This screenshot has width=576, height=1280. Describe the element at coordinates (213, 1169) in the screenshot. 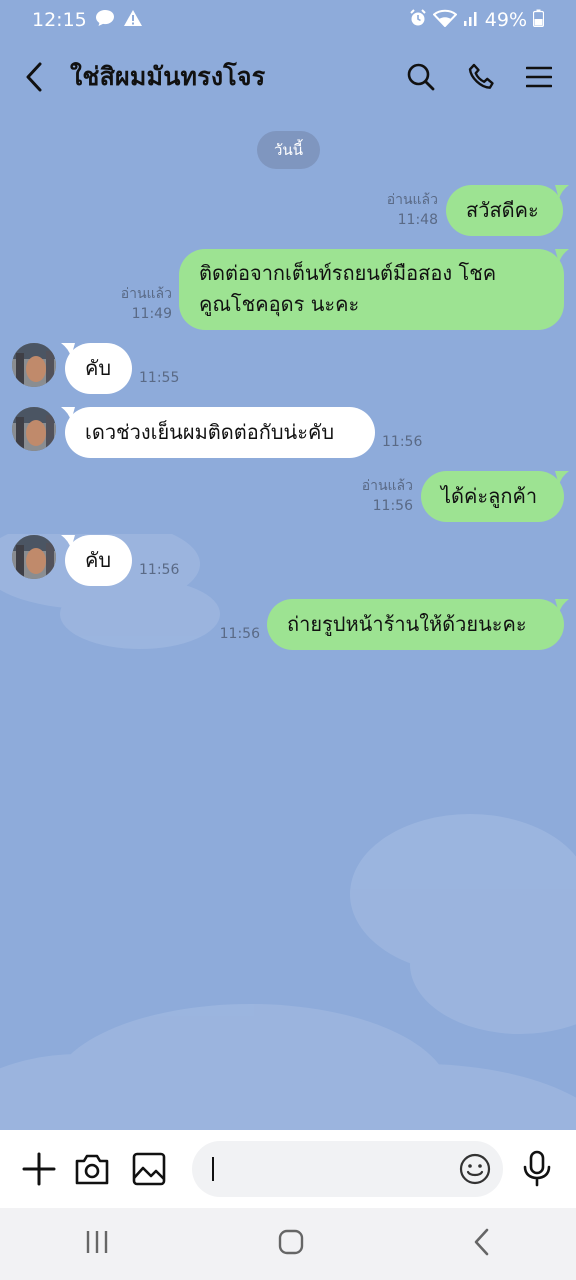

I see `text-caret` at that location.